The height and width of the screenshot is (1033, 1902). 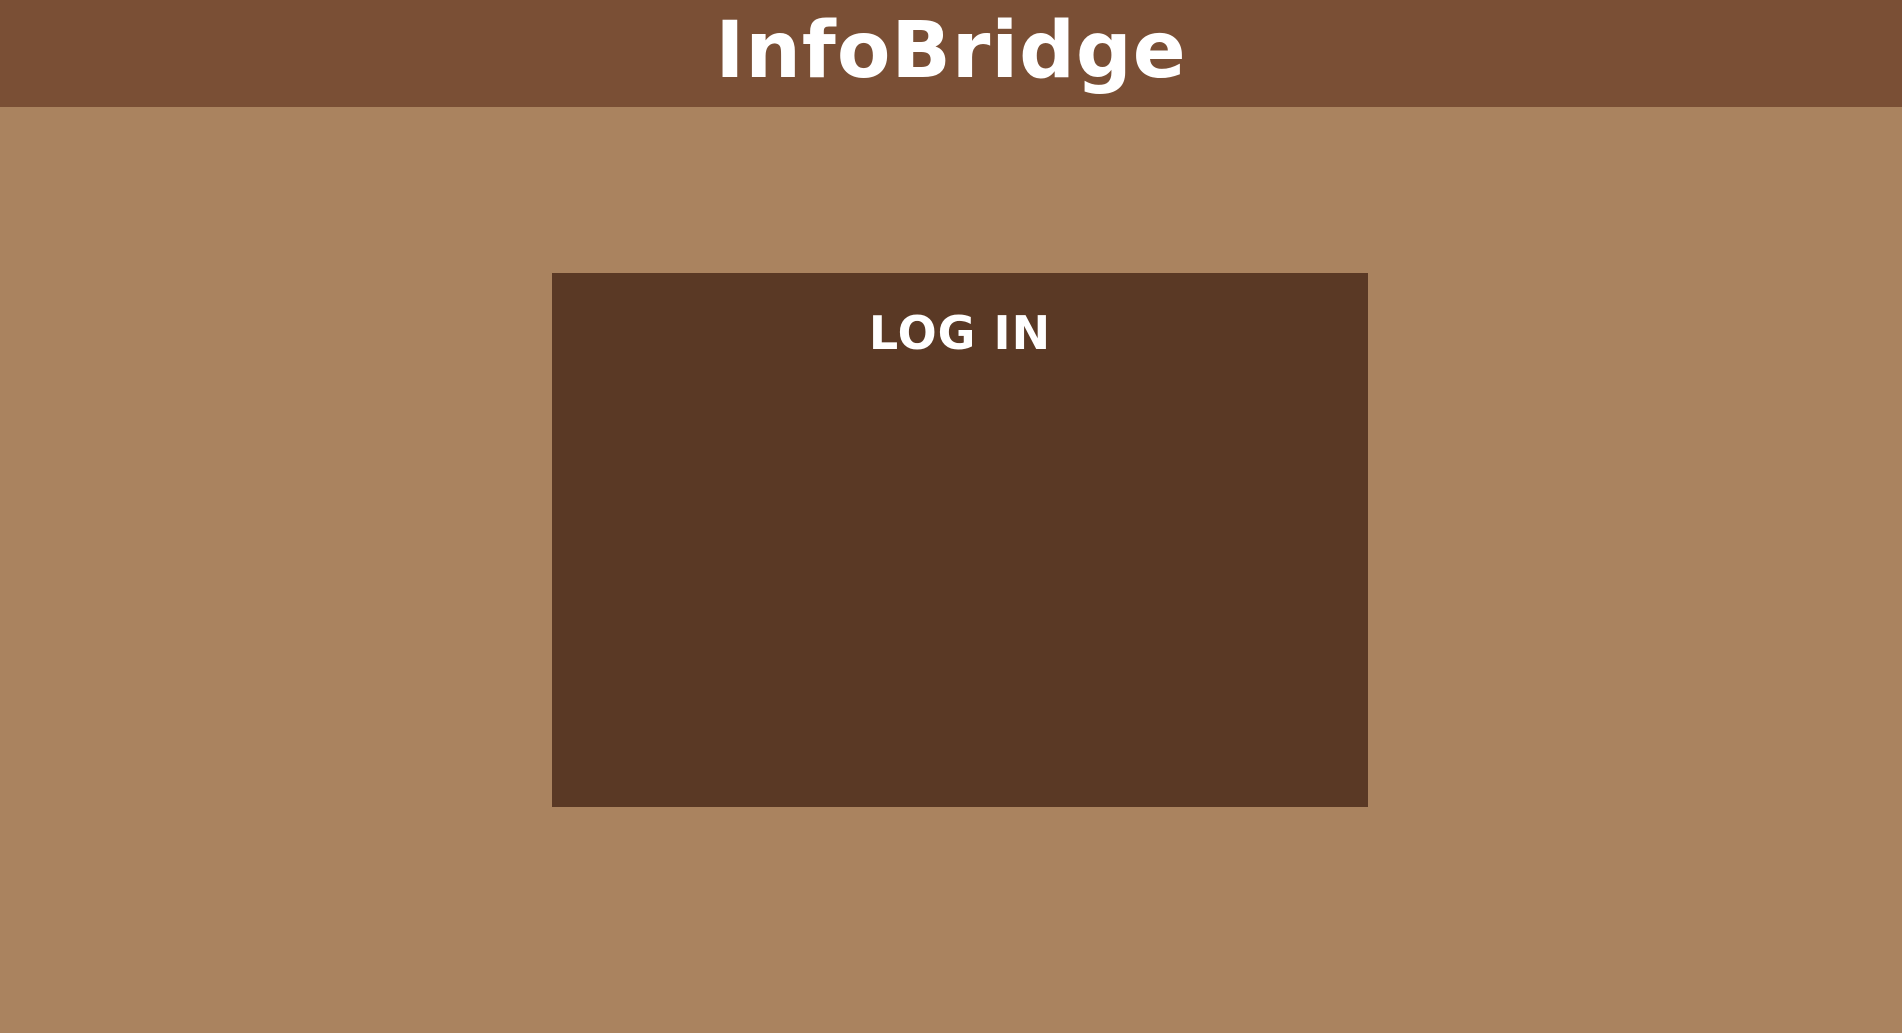 What do you see at coordinates (951, 50) in the screenshot?
I see `site-title: InfoBridge` at bounding box center [951, 50].